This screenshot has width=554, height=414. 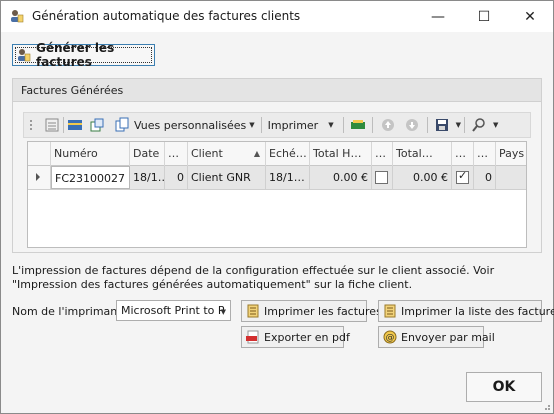 I want to click on cell-client: Client GNR, so click(x=227, y=177).